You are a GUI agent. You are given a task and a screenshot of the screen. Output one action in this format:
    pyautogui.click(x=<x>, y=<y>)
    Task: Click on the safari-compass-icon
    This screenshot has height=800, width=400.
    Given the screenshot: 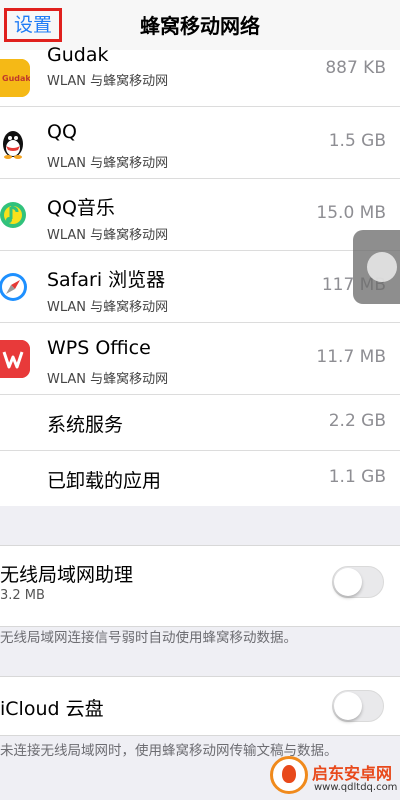 What is the action you would take?
    pyautogui.click(x=15, y=286)
    